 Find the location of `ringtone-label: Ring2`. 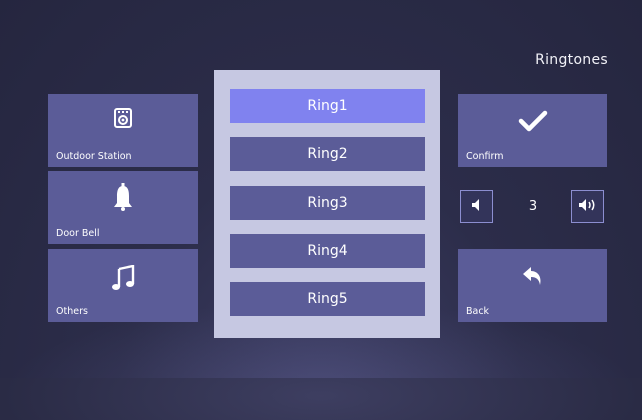

ringtone-label: Ring2 is located at coordinates (327, 154).